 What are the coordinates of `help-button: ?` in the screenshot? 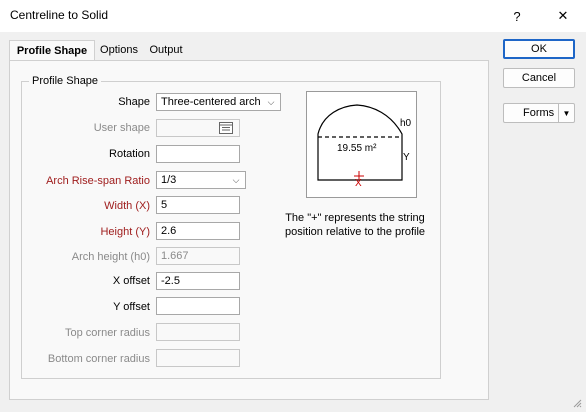 It's located at (517, 16).